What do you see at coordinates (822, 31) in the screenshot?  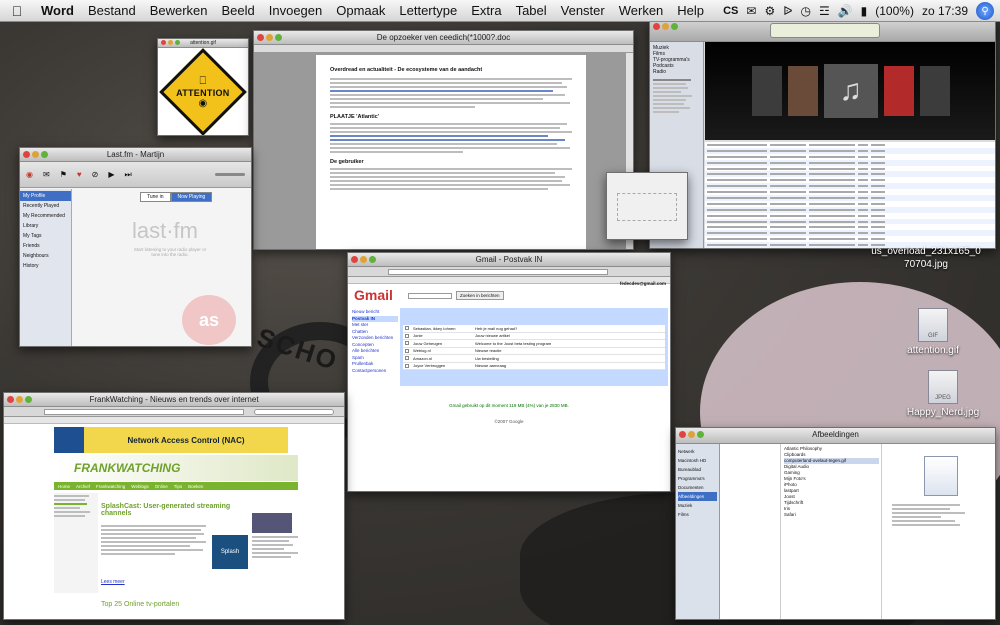 I see `window-titlebar` at bounding box center [822, 31].